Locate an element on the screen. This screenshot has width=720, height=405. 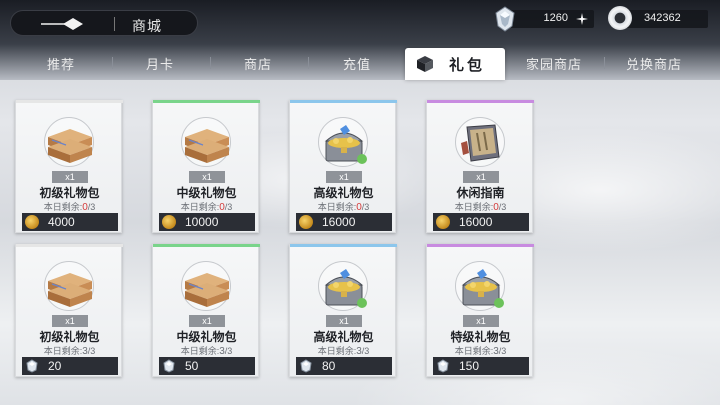
gift-pack-card: x1 中级礼物包 本日剩余:3/3 50 is located at coordinates (206, 310).